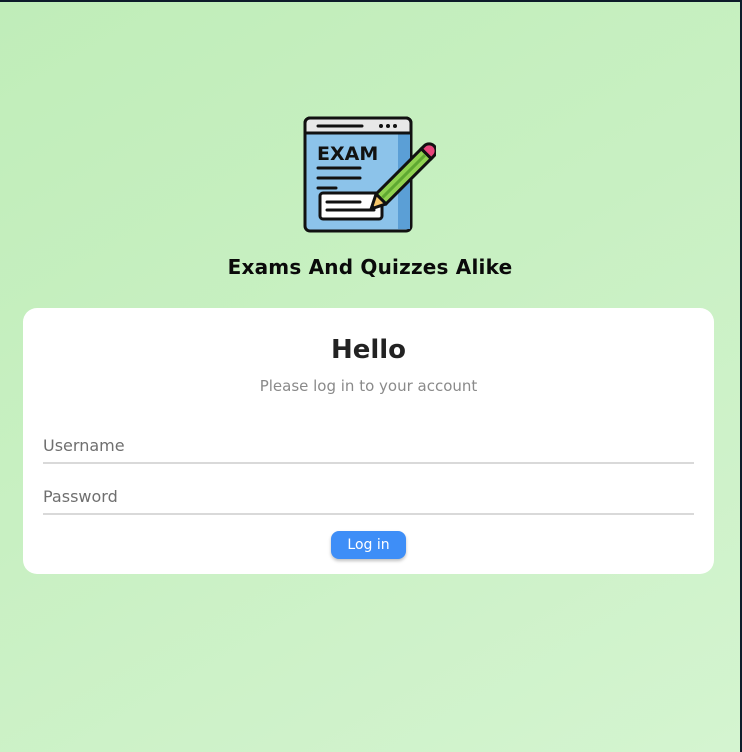  Describe the element at coordinates (369, 174) in the screenshot. I see `exam-logo-icon: EXAM` at that location.